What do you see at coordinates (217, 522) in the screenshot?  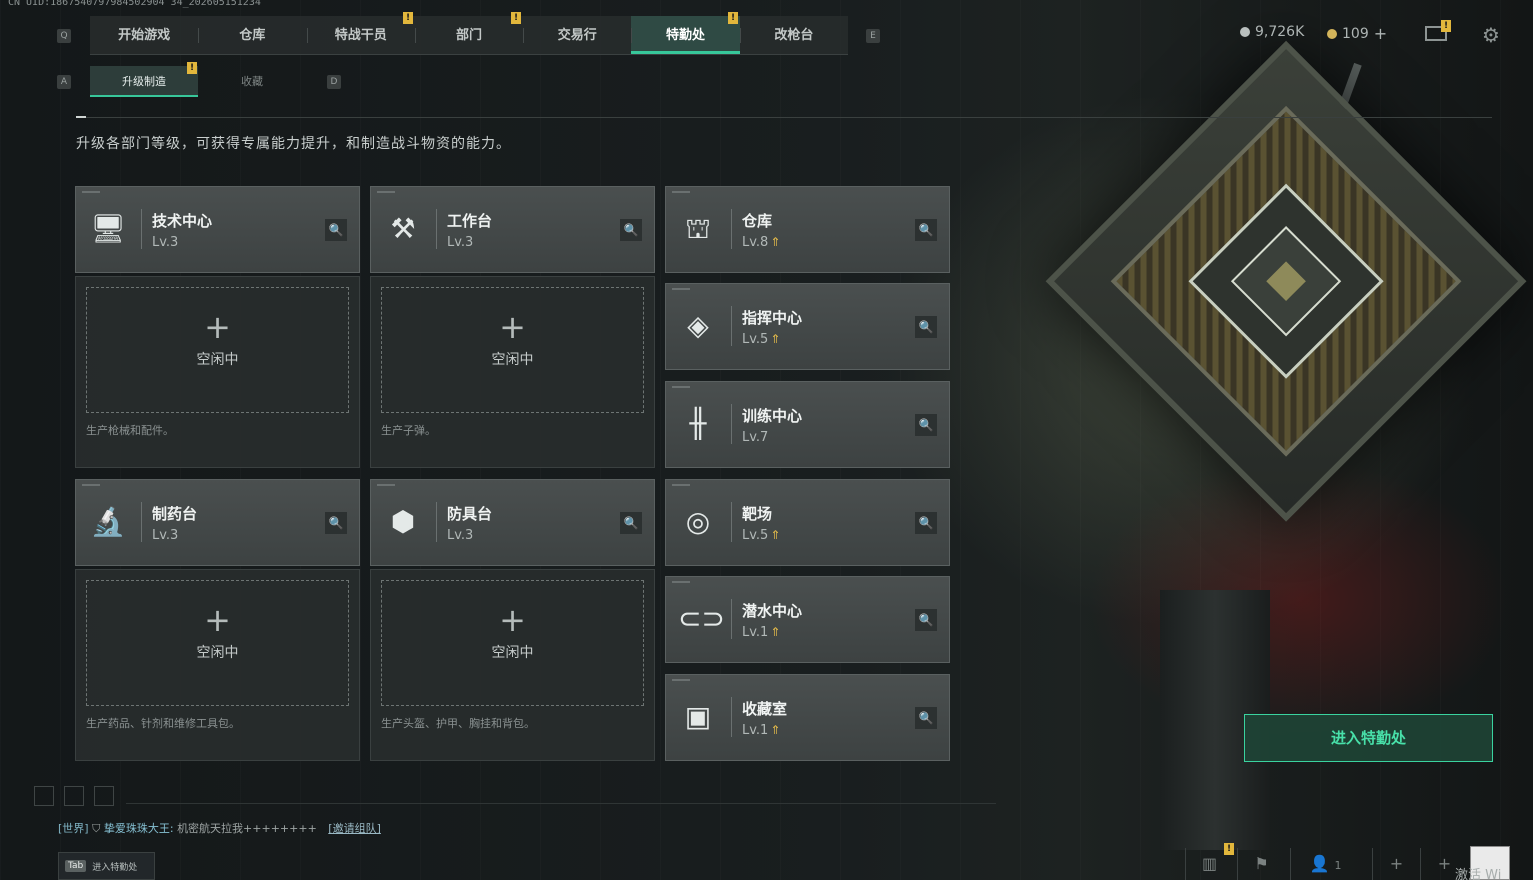 I see `facility-card-pharmacy: 🔬 制药台 Lv.3 🔍` at bounding box center [217, 522].